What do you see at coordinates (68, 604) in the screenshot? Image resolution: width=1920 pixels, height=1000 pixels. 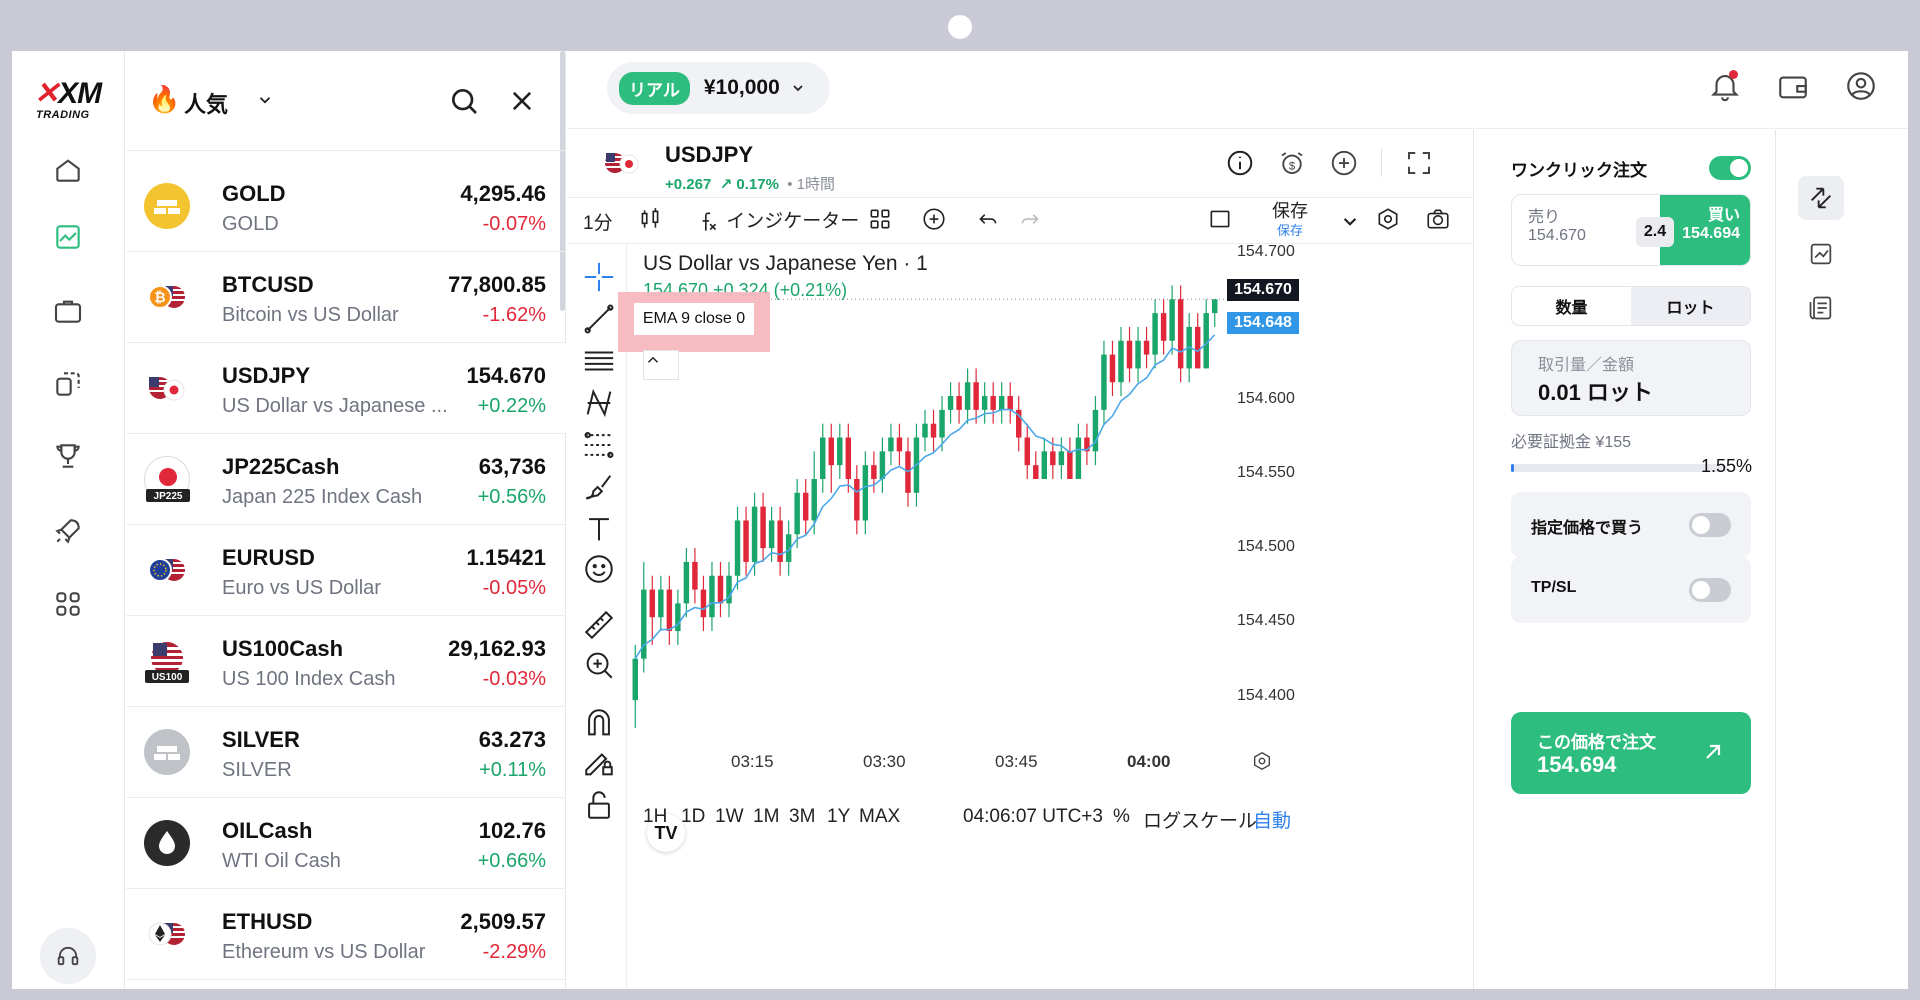 I see `apps-icon` at bounding box center [68, 604].